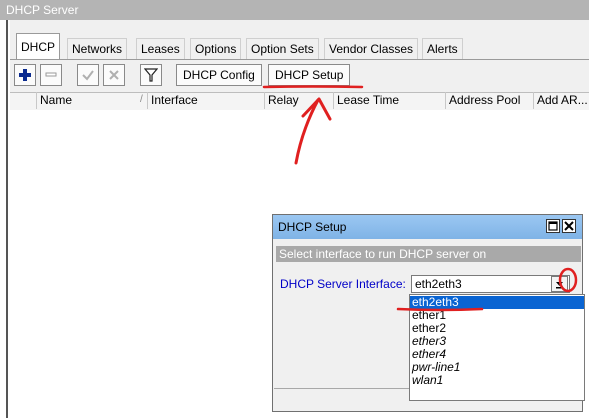 The height and width of the screenshot is (418, 589). Describe the element at coordinates (442, 49) in the screenshot. I see `tab-alerts: Alerts` at that location.